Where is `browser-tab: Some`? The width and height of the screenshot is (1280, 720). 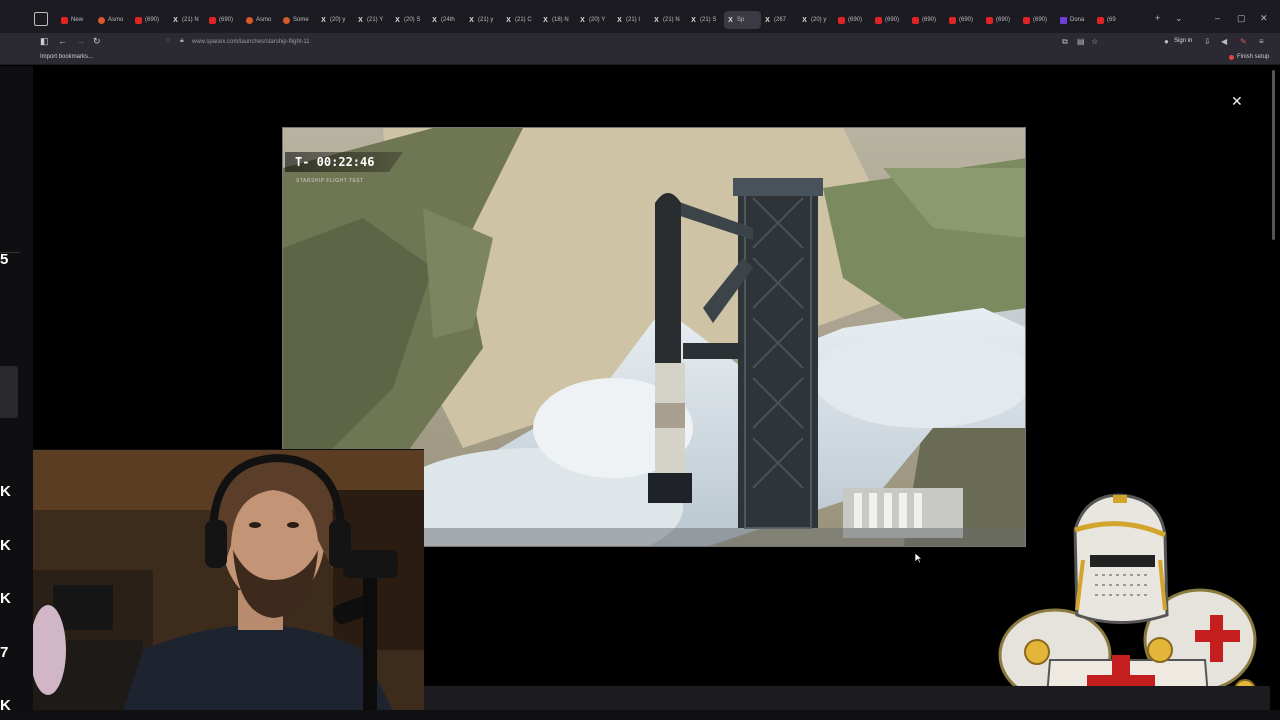 browser-tab: Some is located at coordinates (298, 20).